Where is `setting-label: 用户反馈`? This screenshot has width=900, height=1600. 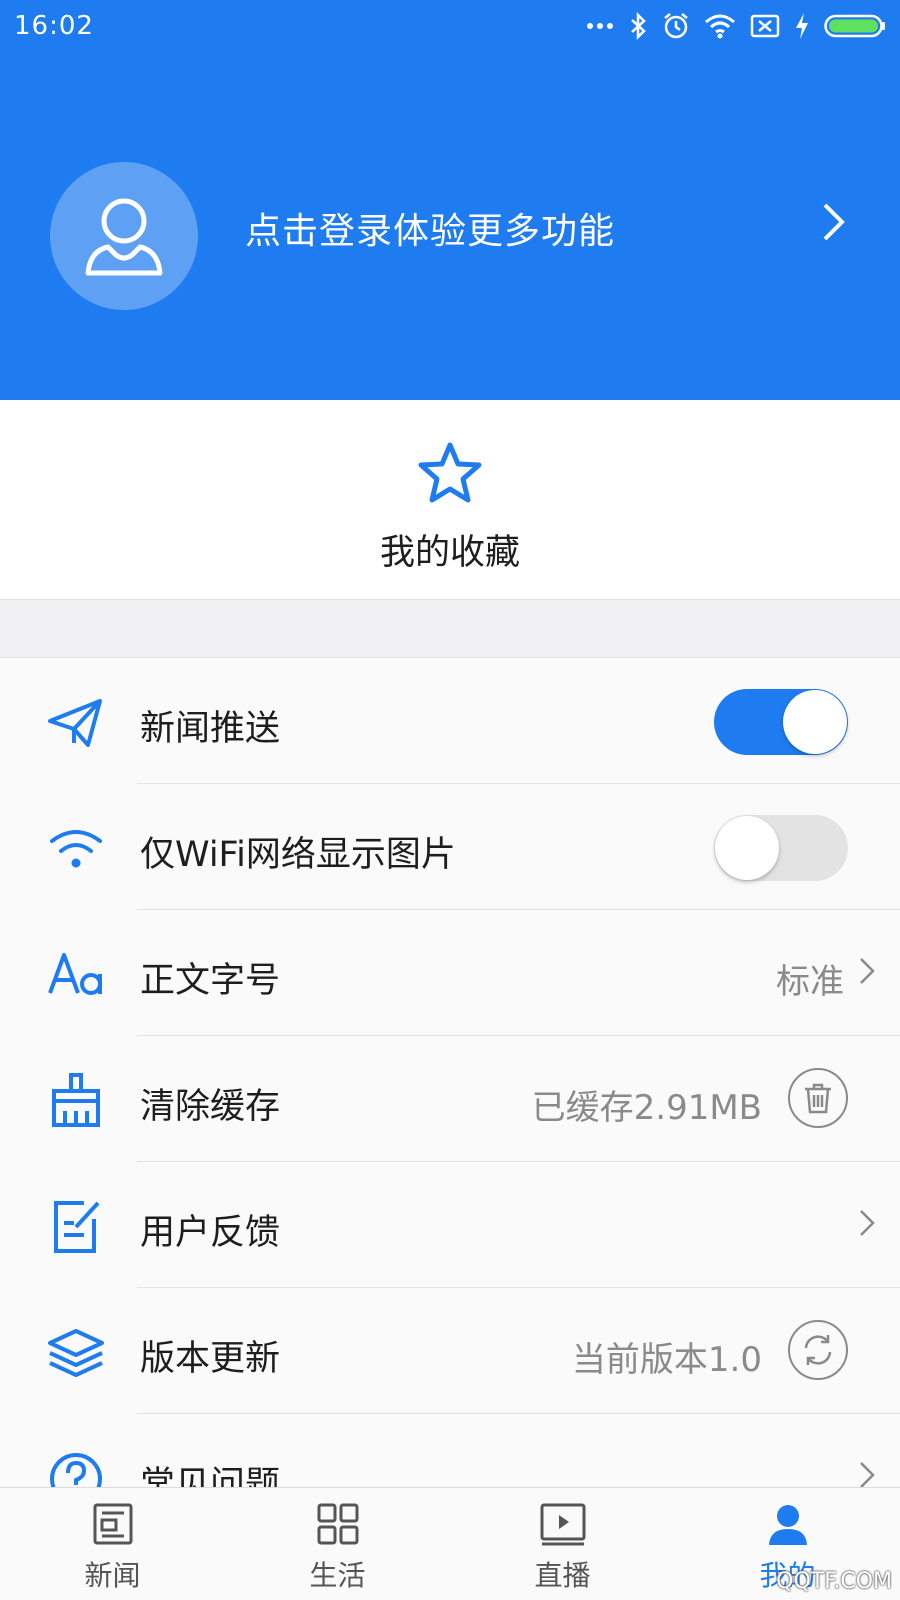 setting-label: 用户反馈 is located at coordinates (210, 1233).